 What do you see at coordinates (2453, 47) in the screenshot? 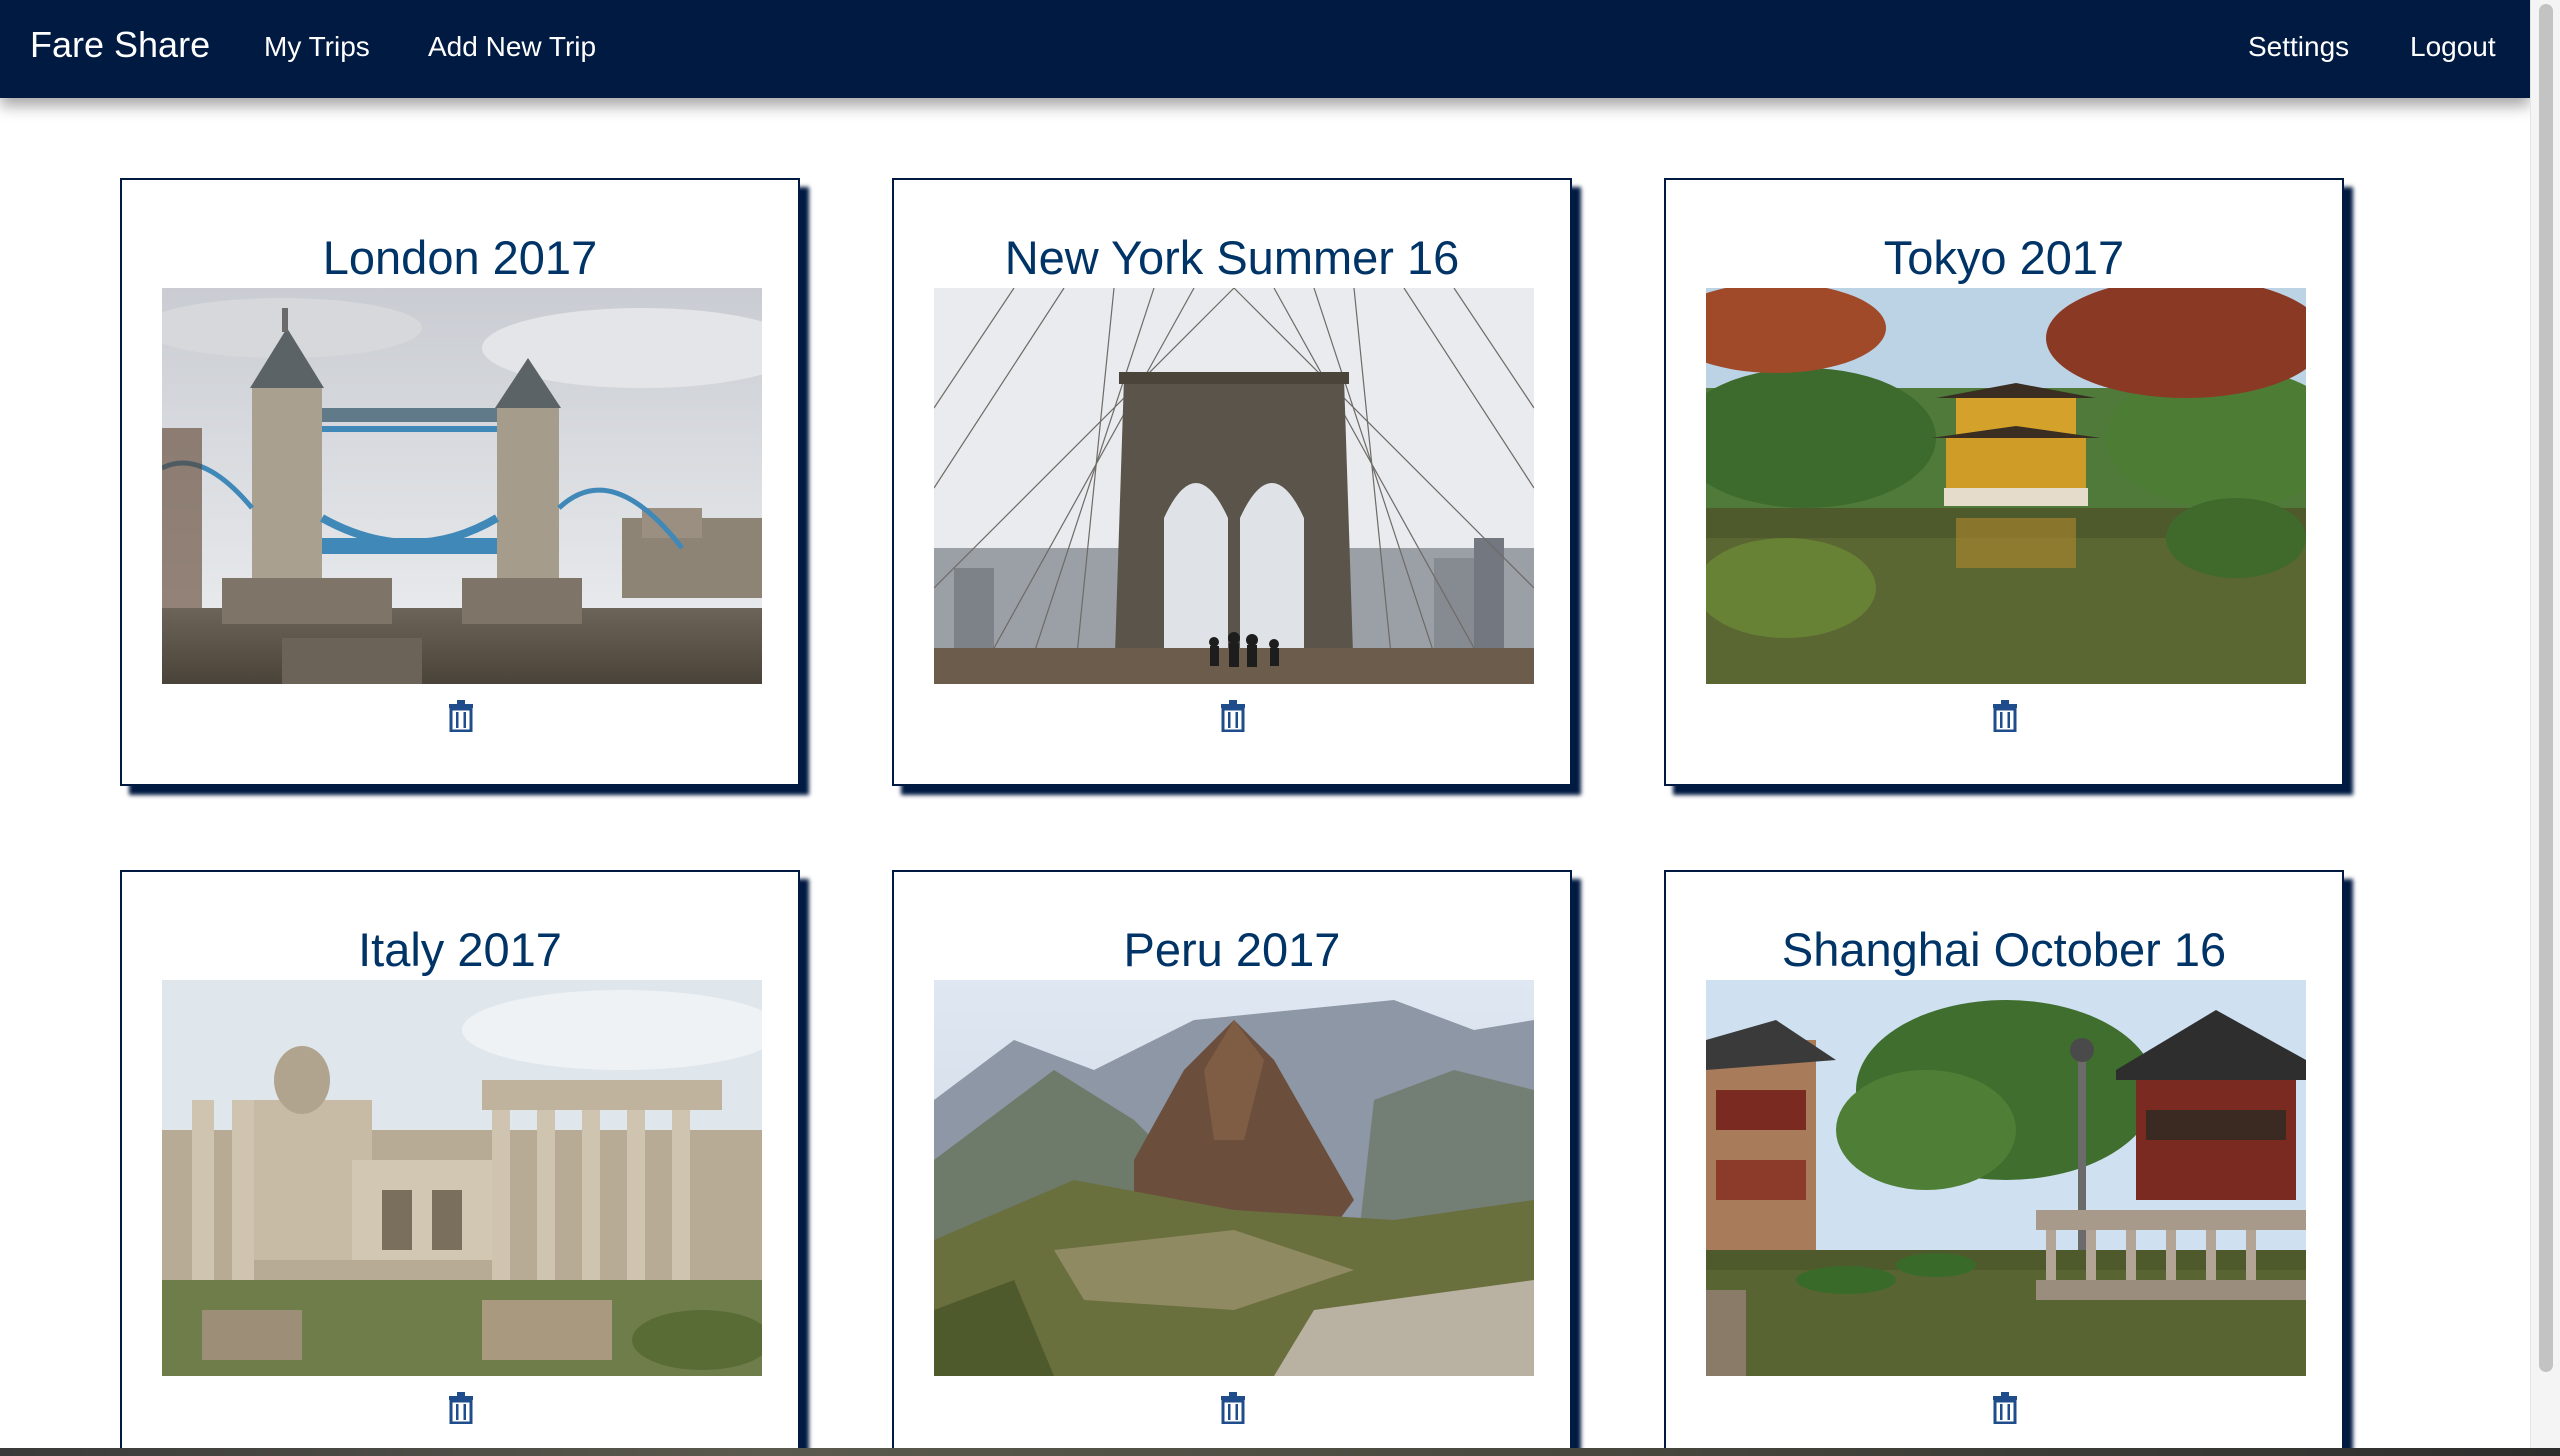
I see `nav-logout: Logout` at bounding box center [2453, 47].